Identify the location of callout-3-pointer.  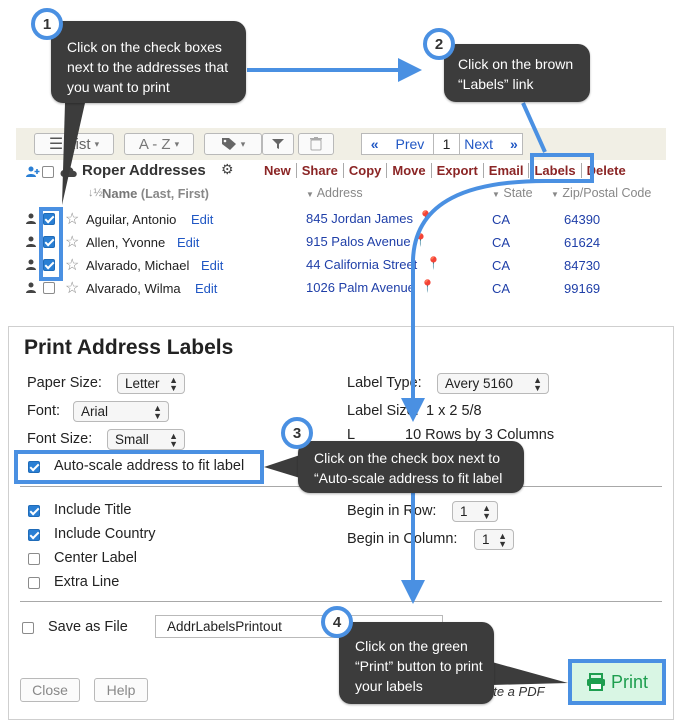
(282, 466).